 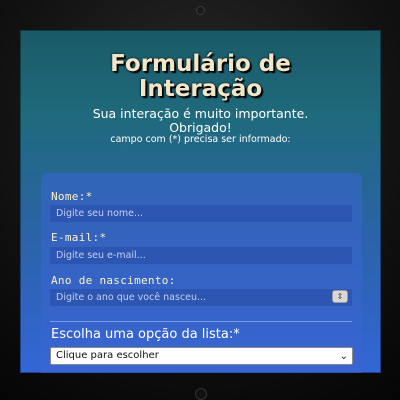 What do you see at coordinates (79, 237) in the screenshot?
I see `email-label: E-mail:*` at bounding box center [79, 237].